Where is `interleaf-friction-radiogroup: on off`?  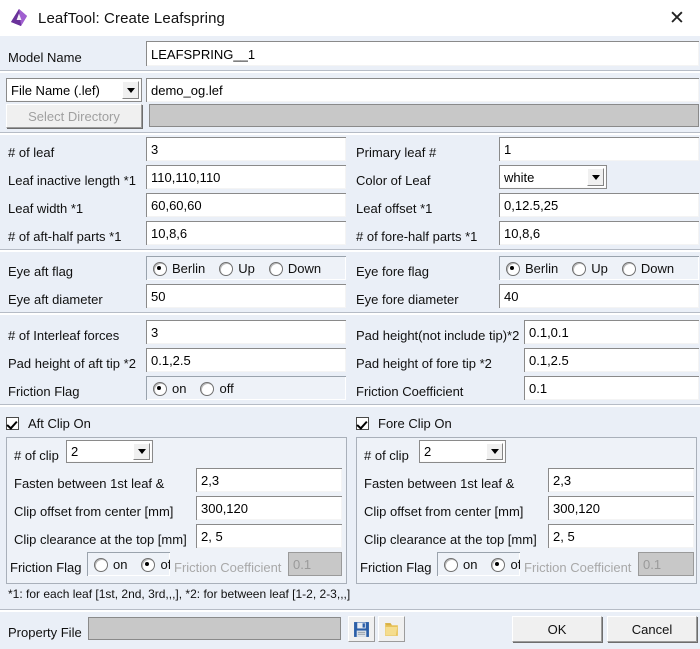
interleaf-friction-radiogroup: on off is located at coordinates (246, 388).